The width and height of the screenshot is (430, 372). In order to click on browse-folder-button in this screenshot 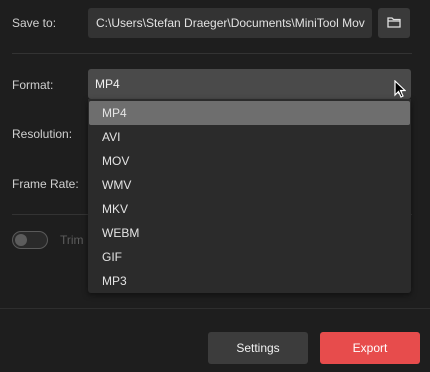, I will do `click(394, 23)`.